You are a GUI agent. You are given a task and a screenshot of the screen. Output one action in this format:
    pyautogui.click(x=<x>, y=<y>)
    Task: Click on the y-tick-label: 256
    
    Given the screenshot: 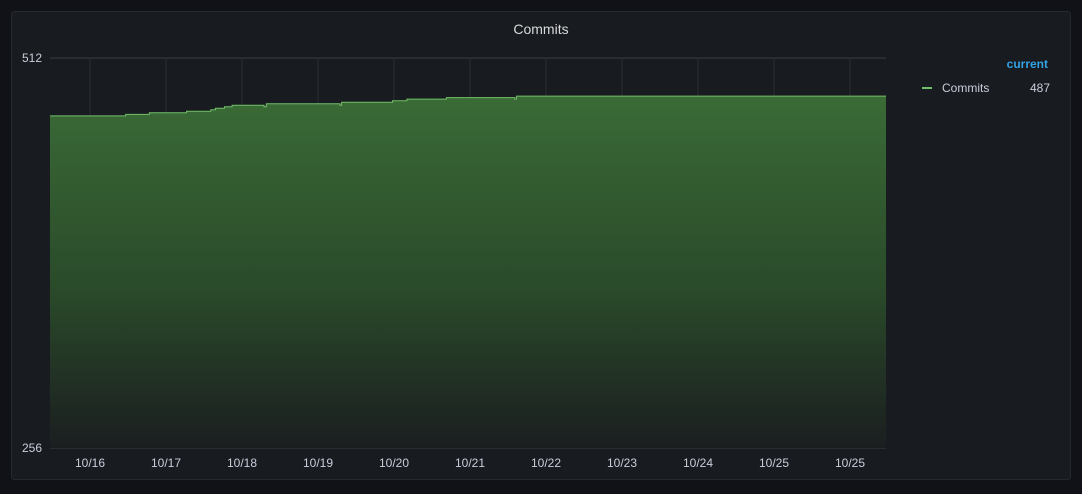 What is the action you would take?
    pyautogui.click(x=32, y=448)
    